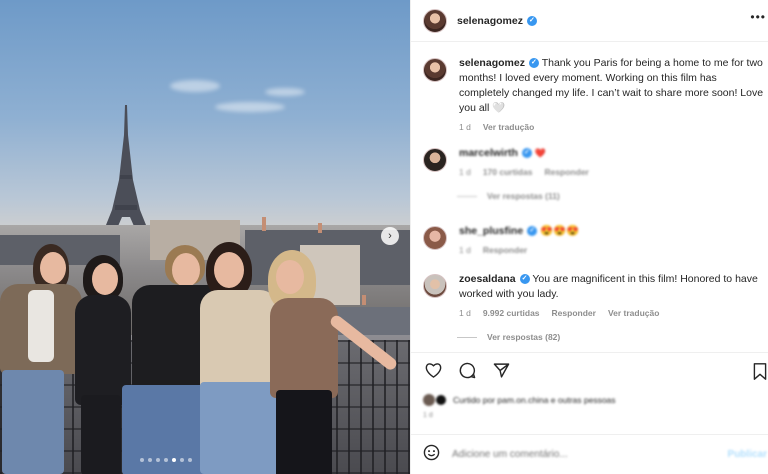 The height and width of the screenshot is (474, 768). Describe the element at coordinates (747, 454) in the screenshot. I see `publish-button: Publicar` at that location.